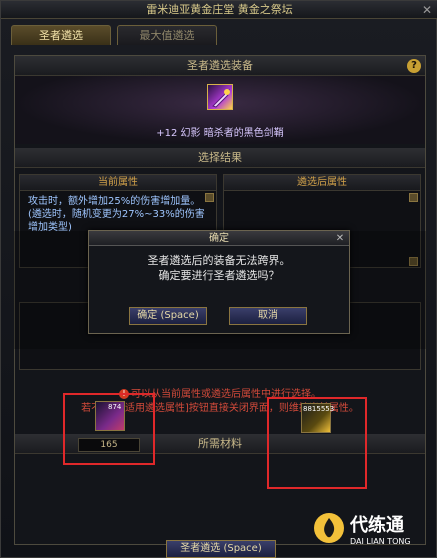 This screenshot has height=558, width=437. What do you see at coordinates (268, 316) in the screenshot?
I see `cancel-button: 取消` at bounding box center [268, 316].